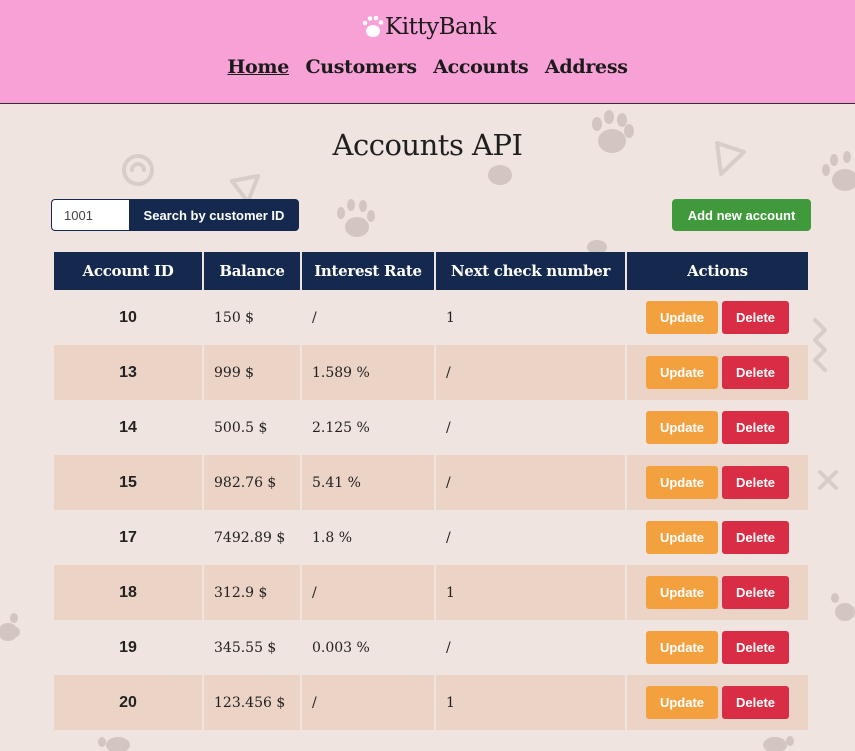 The height and width of the screenshot is (751, 855). Describe the element at coordinates (252, 372) in the screenshot. I see `balance-cell: 999 $` at that location.